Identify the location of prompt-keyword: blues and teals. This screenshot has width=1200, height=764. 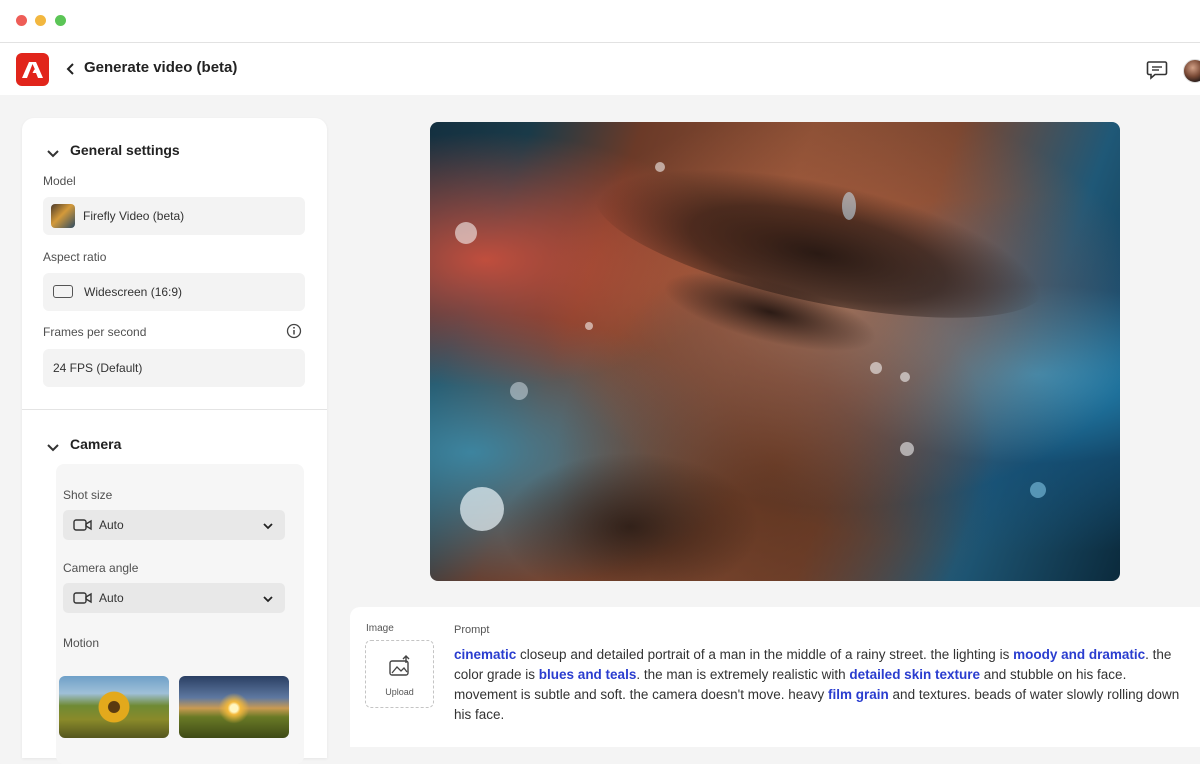
(588, 674).